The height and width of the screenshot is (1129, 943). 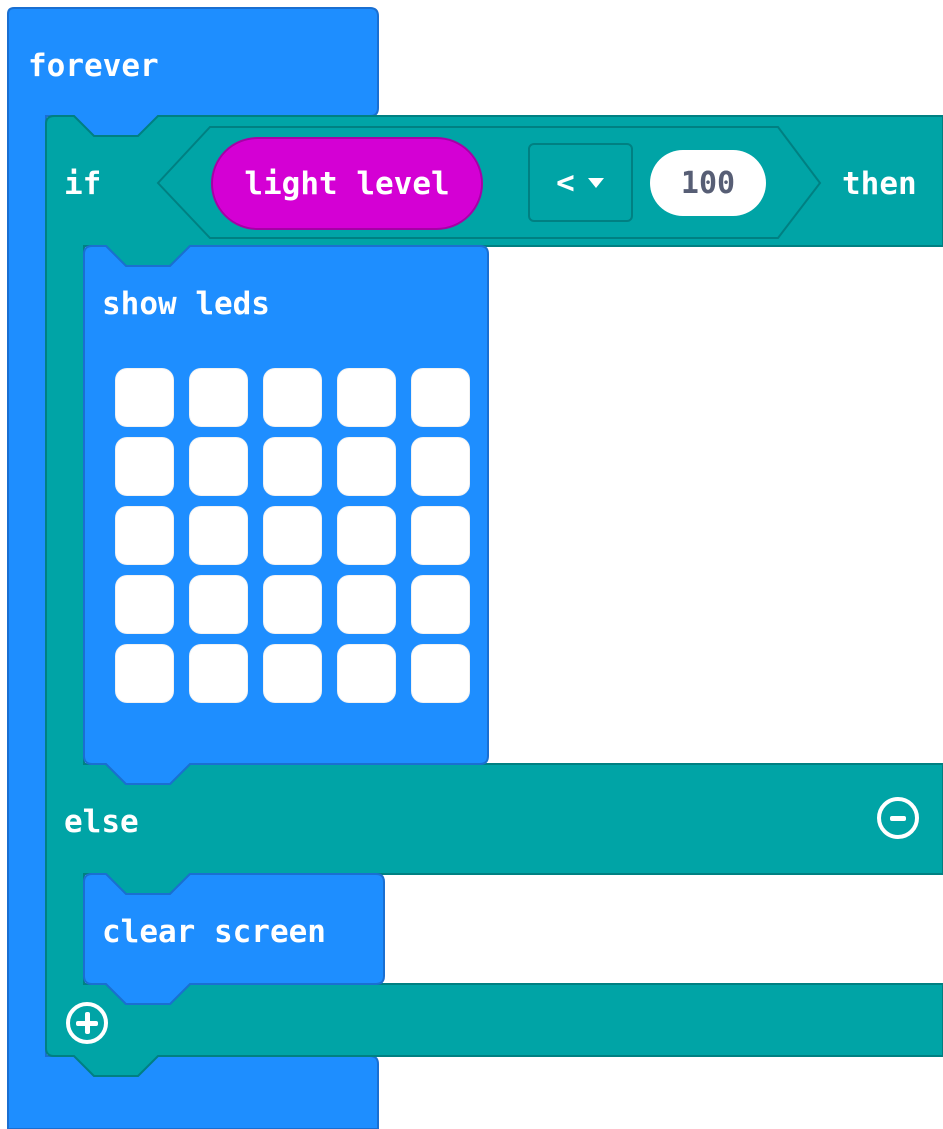 What do you see at coordinates (708, 183) in the screenshot?
I see `threshold-value-field: 100` at bounding box center [708, 183].